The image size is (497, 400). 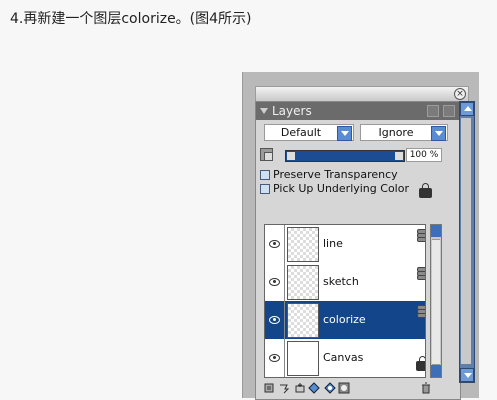 I want to click on layer-list: line sketch colorize Canvas, so click(x=345, y=301).